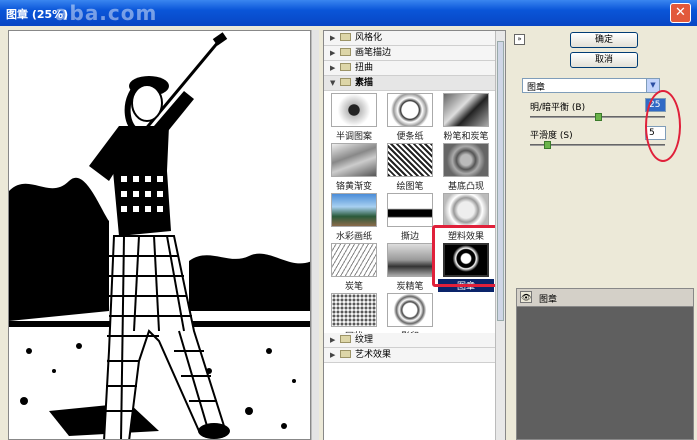 The image size is (697, 440). What do you see at coordinates (680, 13) in the screenshot?
I see `close-button: ✕` at bounding box center [680, 13].